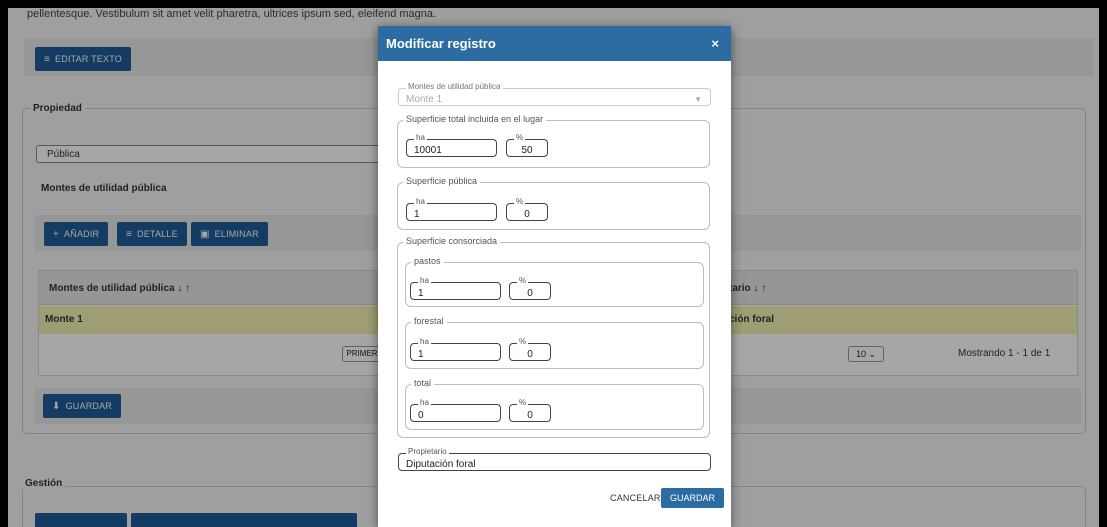 This screenshot has width=1107, height=527. What do you see at coordinates (454, 87) in the screenshot?
I see `monte-select-label: Montes de utilidad pública` at bounding box center [454, 87].